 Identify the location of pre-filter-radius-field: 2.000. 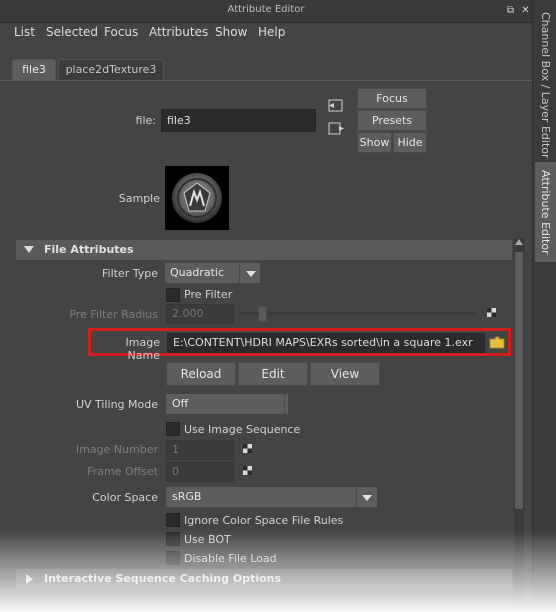
(200, 314).